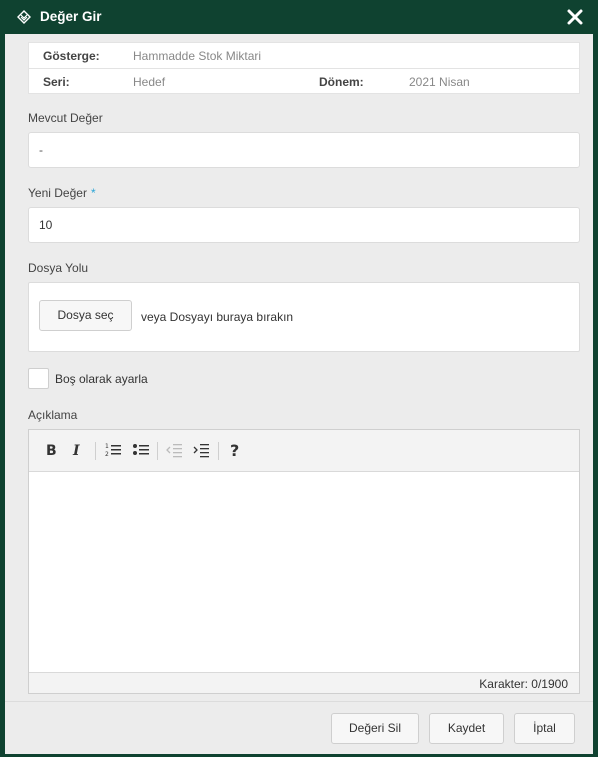  What do you see at coordinates (304, 451) in the screenshot?
I see `editor-toolbar: B I 1 2 ?` at bounding box center [304, 451].